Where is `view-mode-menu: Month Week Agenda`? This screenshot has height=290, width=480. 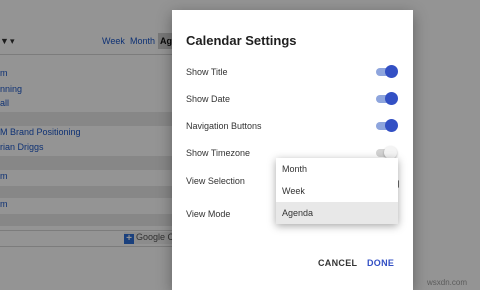 view-mode-menu: Month Week Agenda is located at coordinates (337, 191).